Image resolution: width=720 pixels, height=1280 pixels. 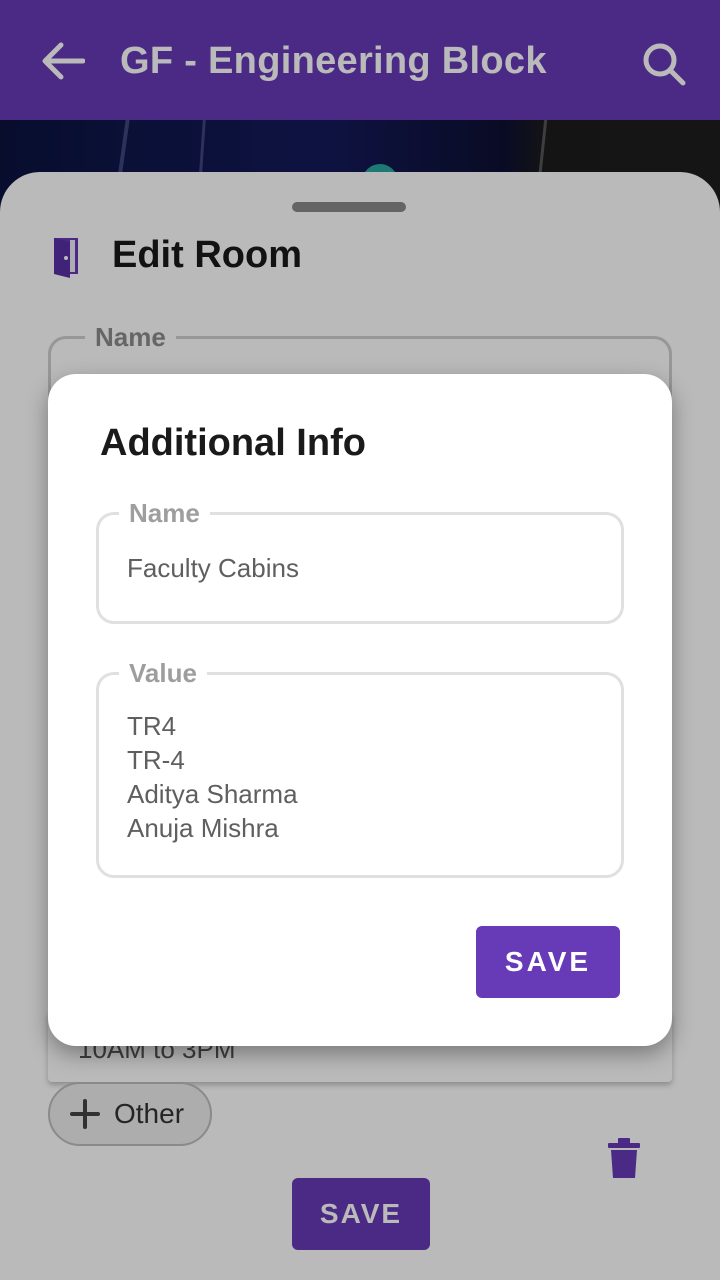 What do you see at coordinates (212, 794) in the screenshot?
I see `value-line: Aditya Sharma` at bounding box center [212, 794].